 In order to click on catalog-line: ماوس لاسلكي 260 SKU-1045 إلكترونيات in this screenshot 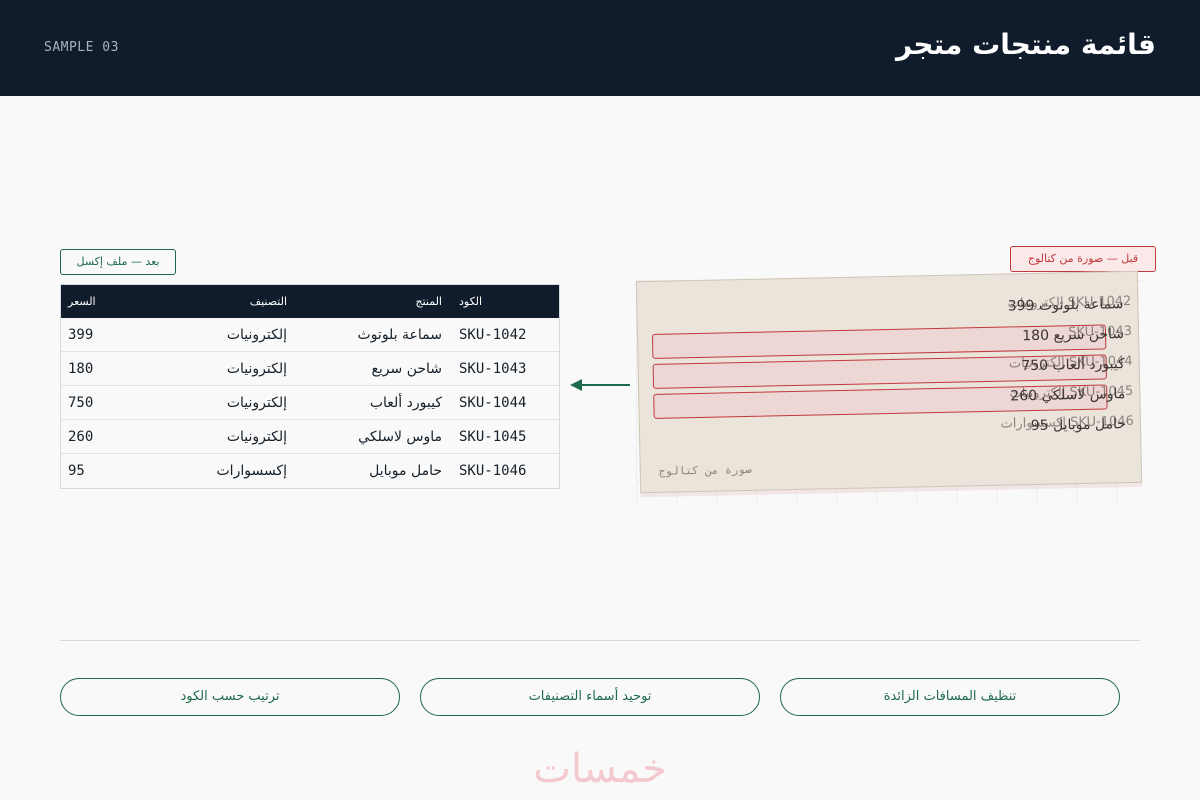, I will do `click(1071, 394)`.